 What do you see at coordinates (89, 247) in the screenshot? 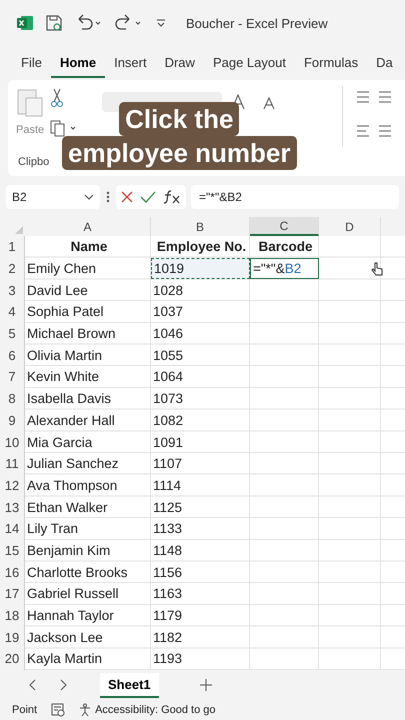
I see `column-heading: Name` at bounding box center [89, 247].